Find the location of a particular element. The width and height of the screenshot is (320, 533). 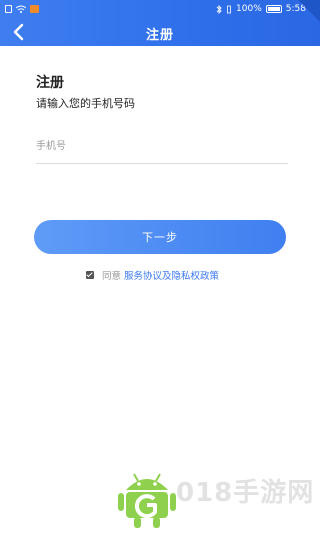

agree-prefix: 同意 is located at coordinates (112, 276).